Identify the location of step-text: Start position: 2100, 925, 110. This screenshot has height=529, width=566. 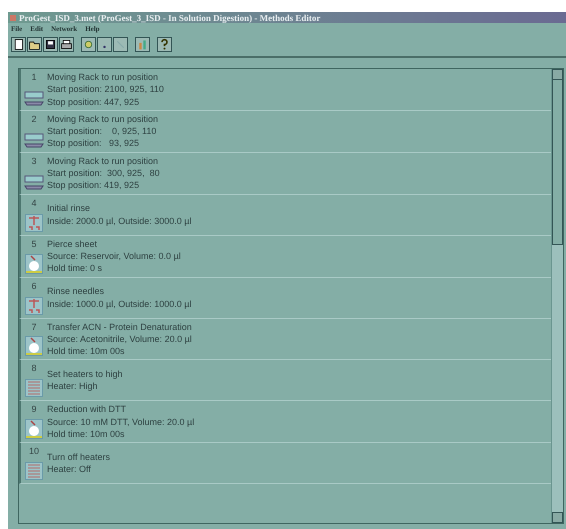
(106, 89).